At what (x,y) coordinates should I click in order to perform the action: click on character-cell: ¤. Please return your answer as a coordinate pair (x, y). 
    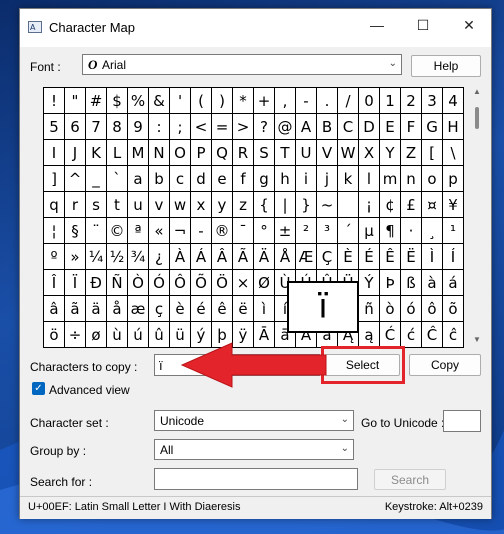
    Looking at the image, I should click on (432, 205).